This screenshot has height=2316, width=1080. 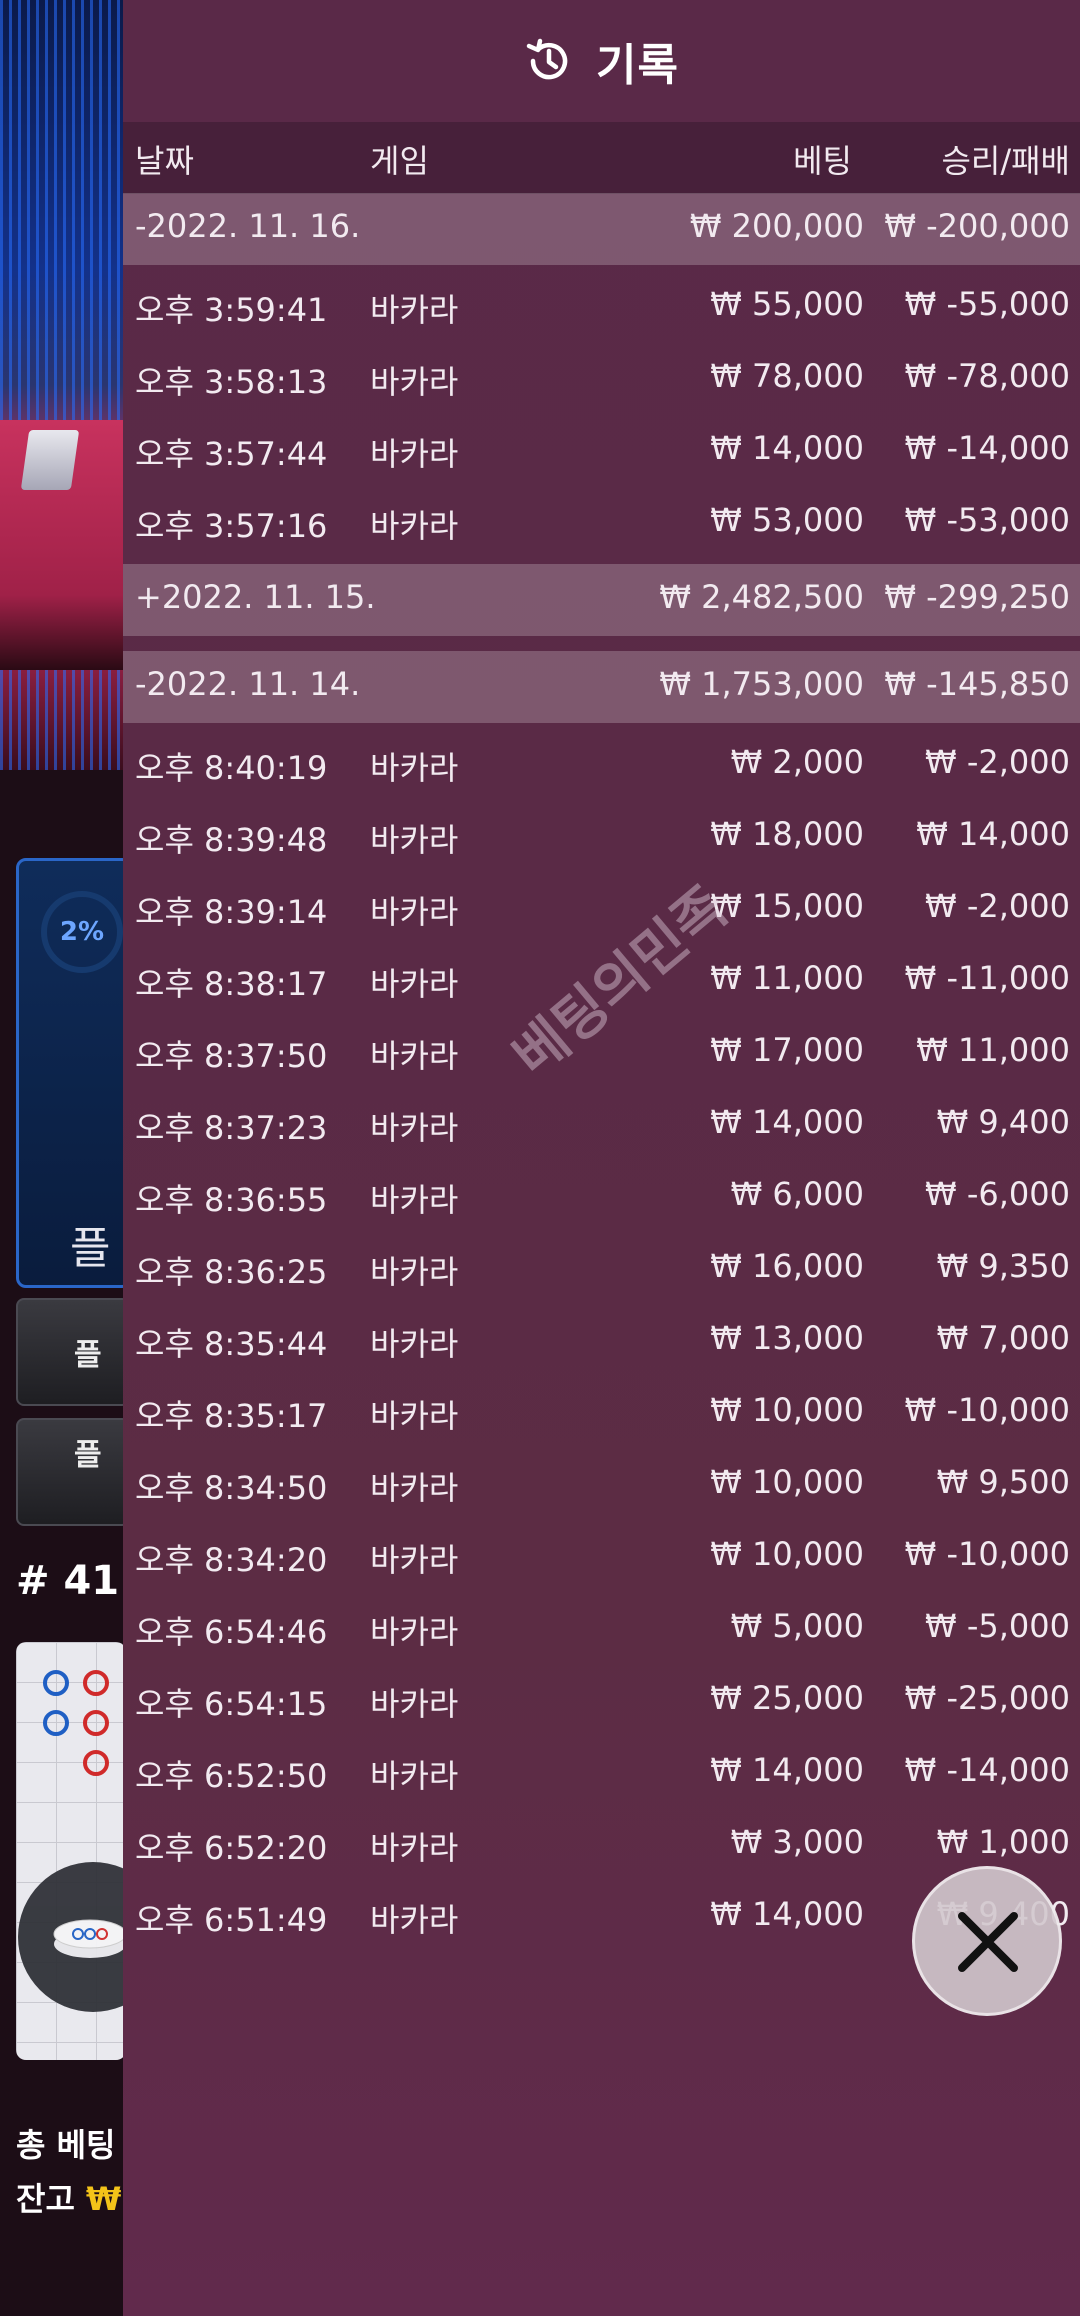 I want to click on row-bet: ₩ 200,000, so click(x=776, y=226).